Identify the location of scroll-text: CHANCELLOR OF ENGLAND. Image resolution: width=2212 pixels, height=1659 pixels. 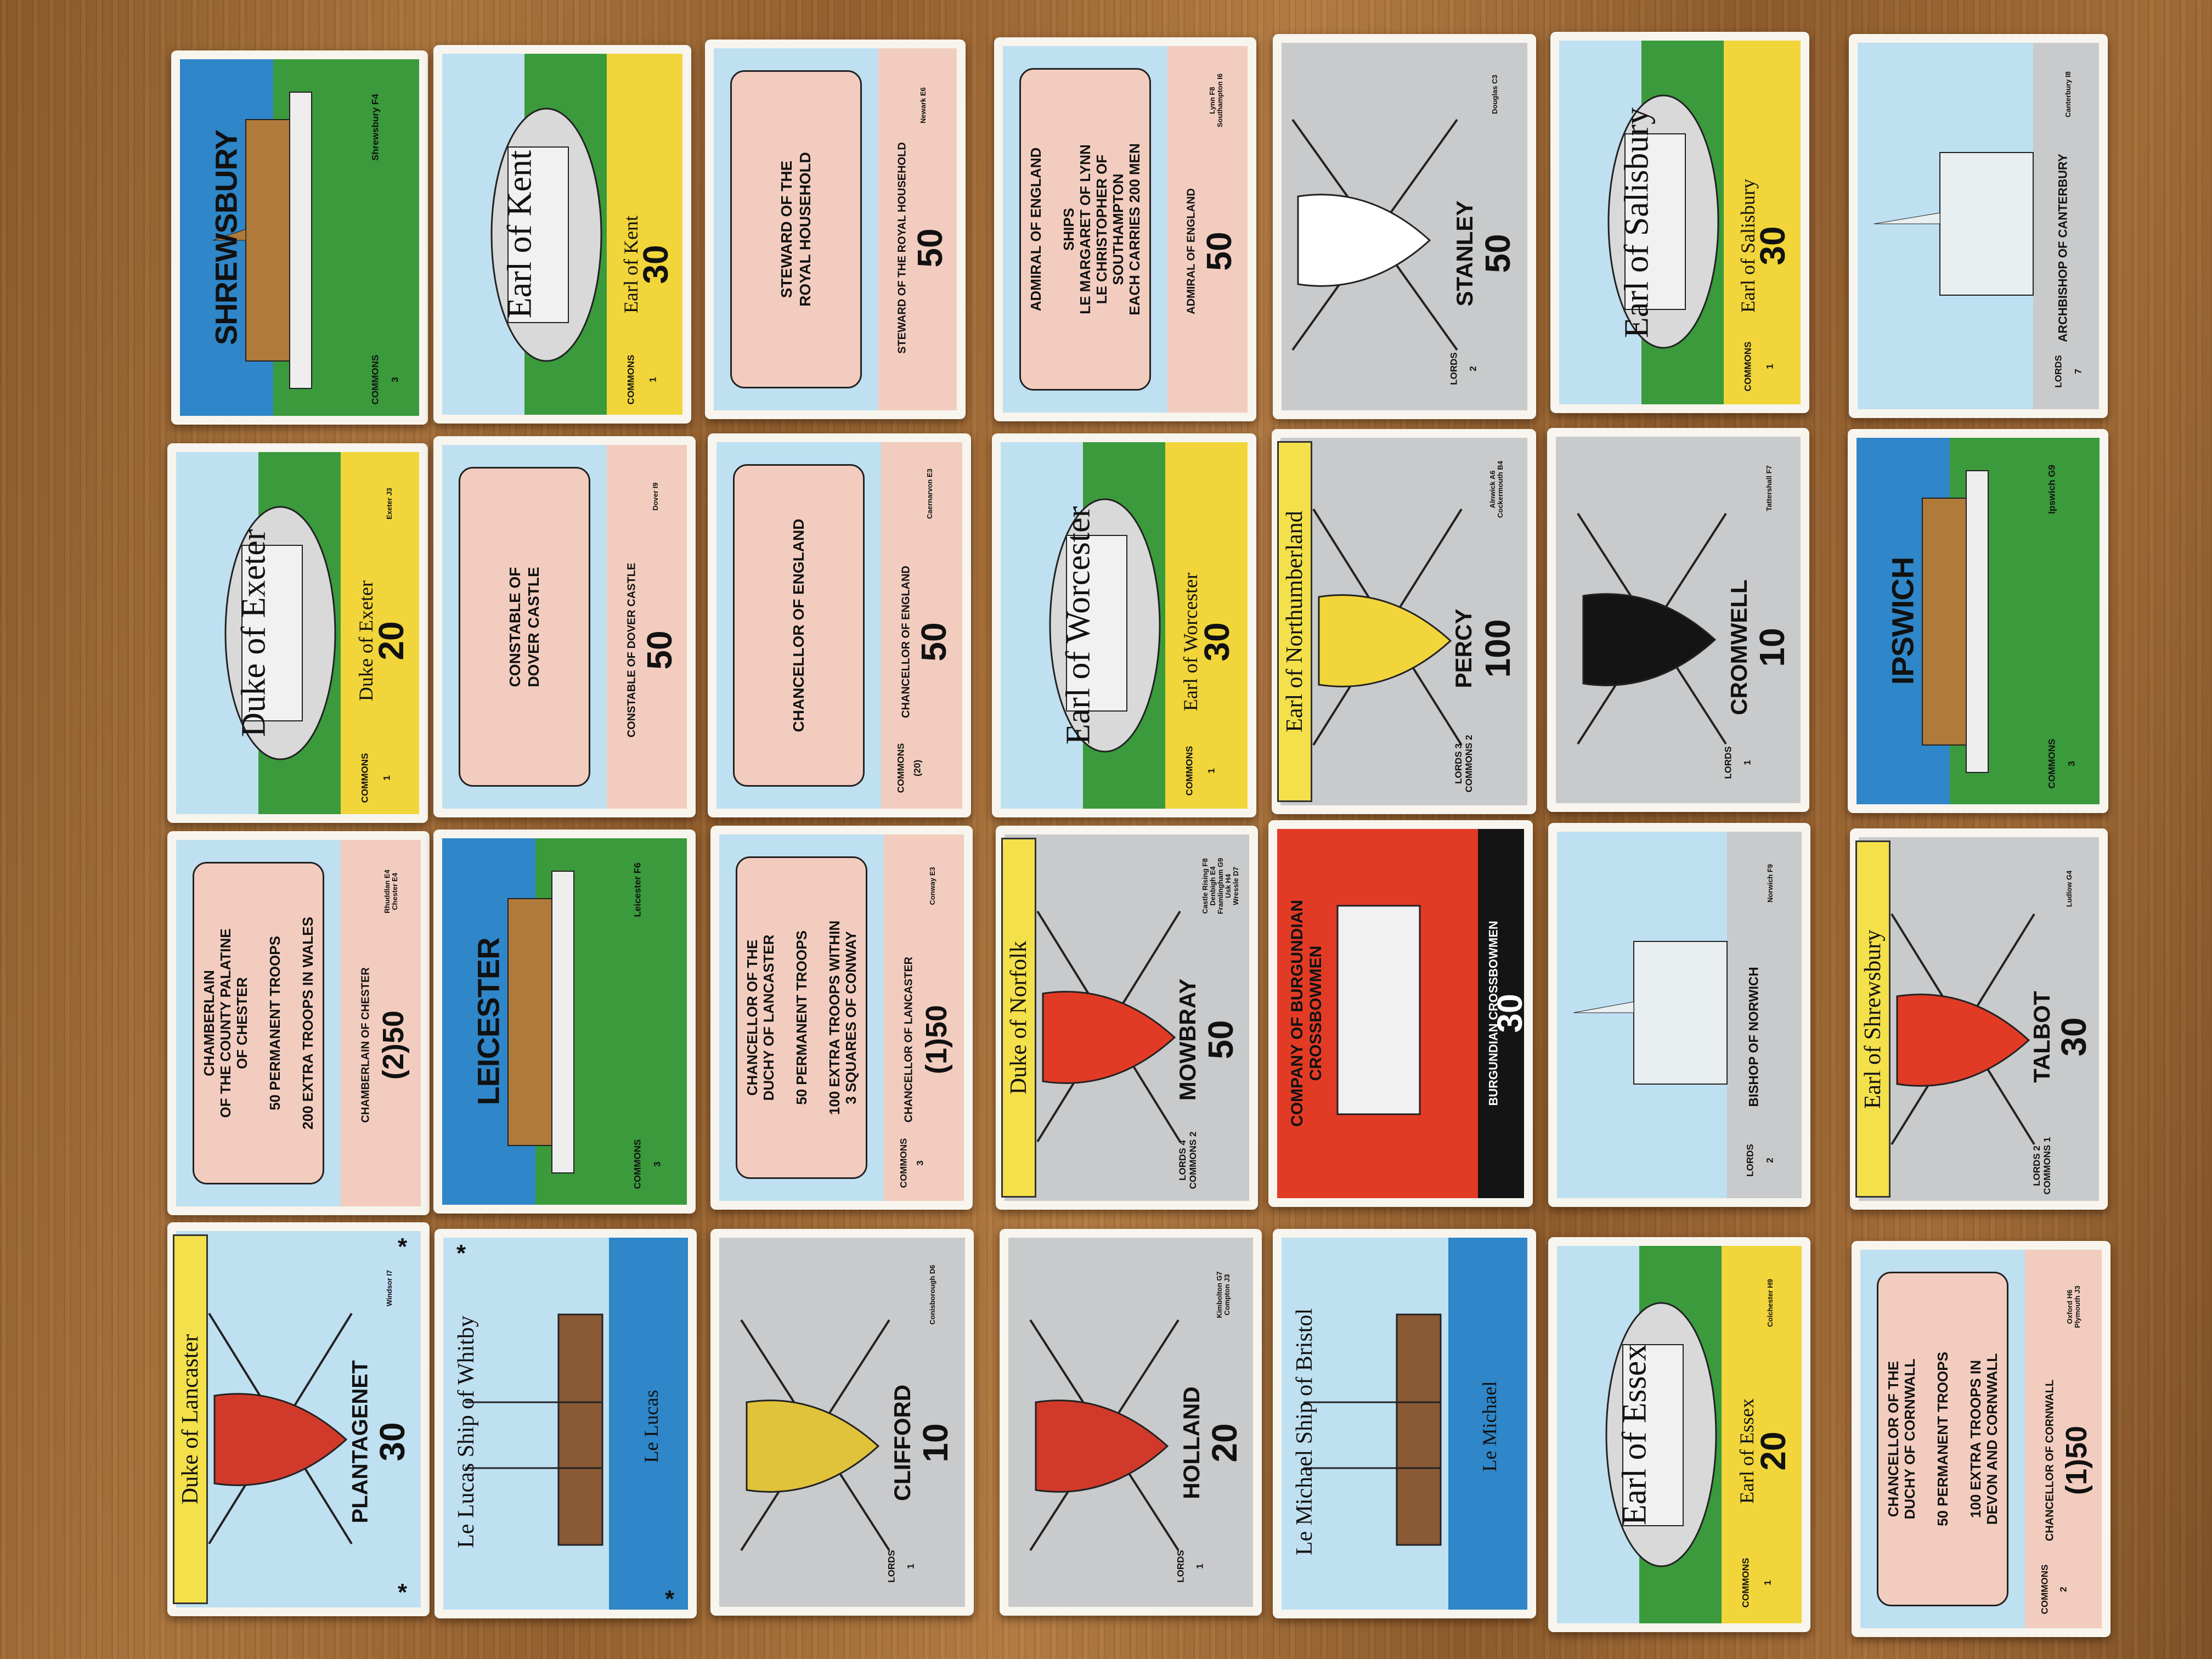
(799, 625).